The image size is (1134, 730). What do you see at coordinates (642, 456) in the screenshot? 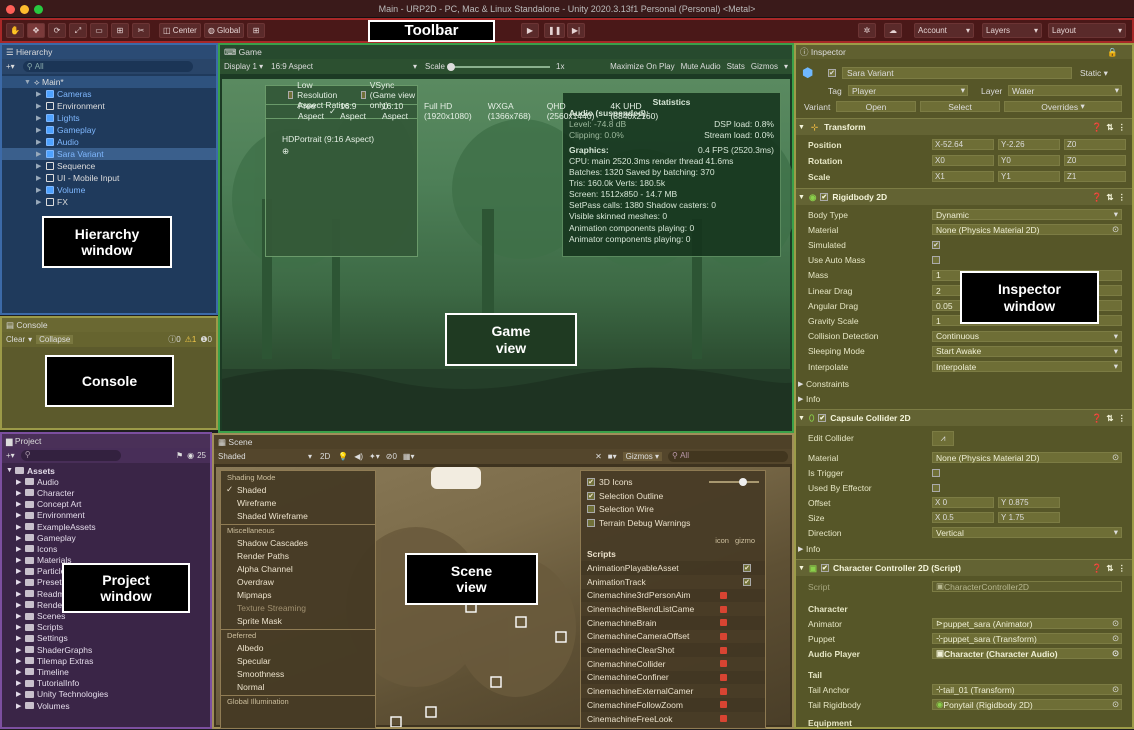
I see `gizmos-dropdown: Gizmos ▾` at bounding box center [642, 456].